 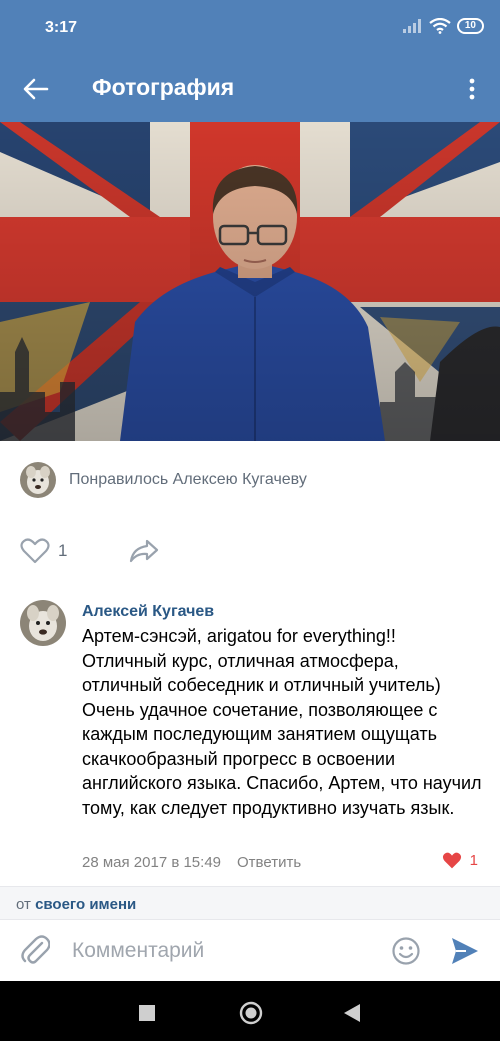 I want to click on home-button, so click(x=251, y=1013).